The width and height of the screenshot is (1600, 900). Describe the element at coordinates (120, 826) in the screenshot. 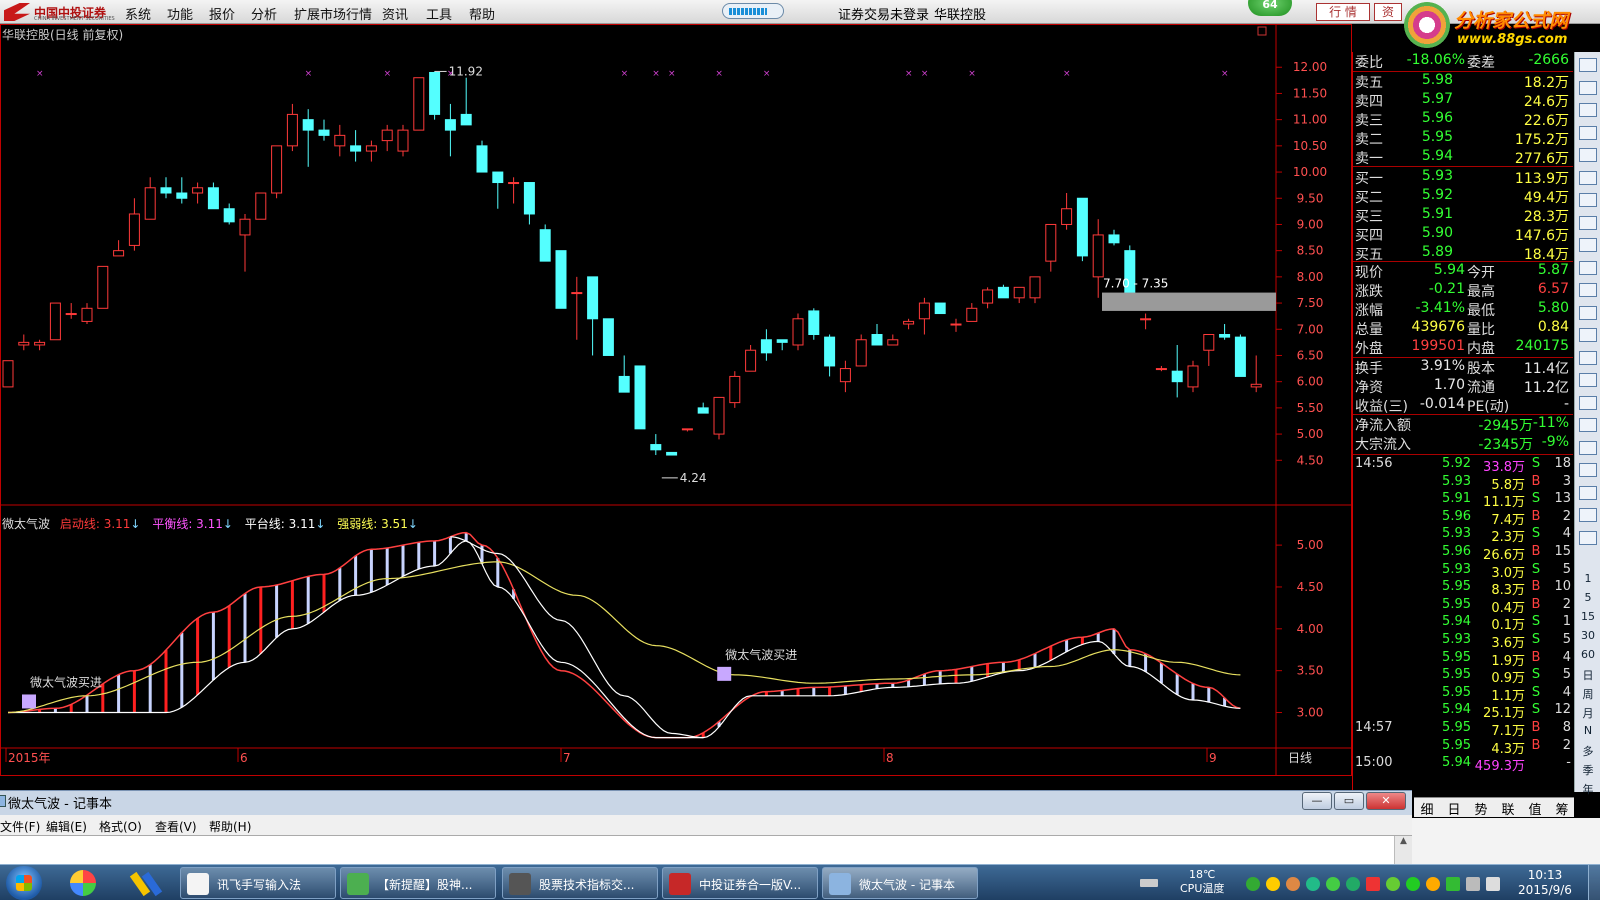

I see `notepad-menu-format: 格式(O)` at that location.